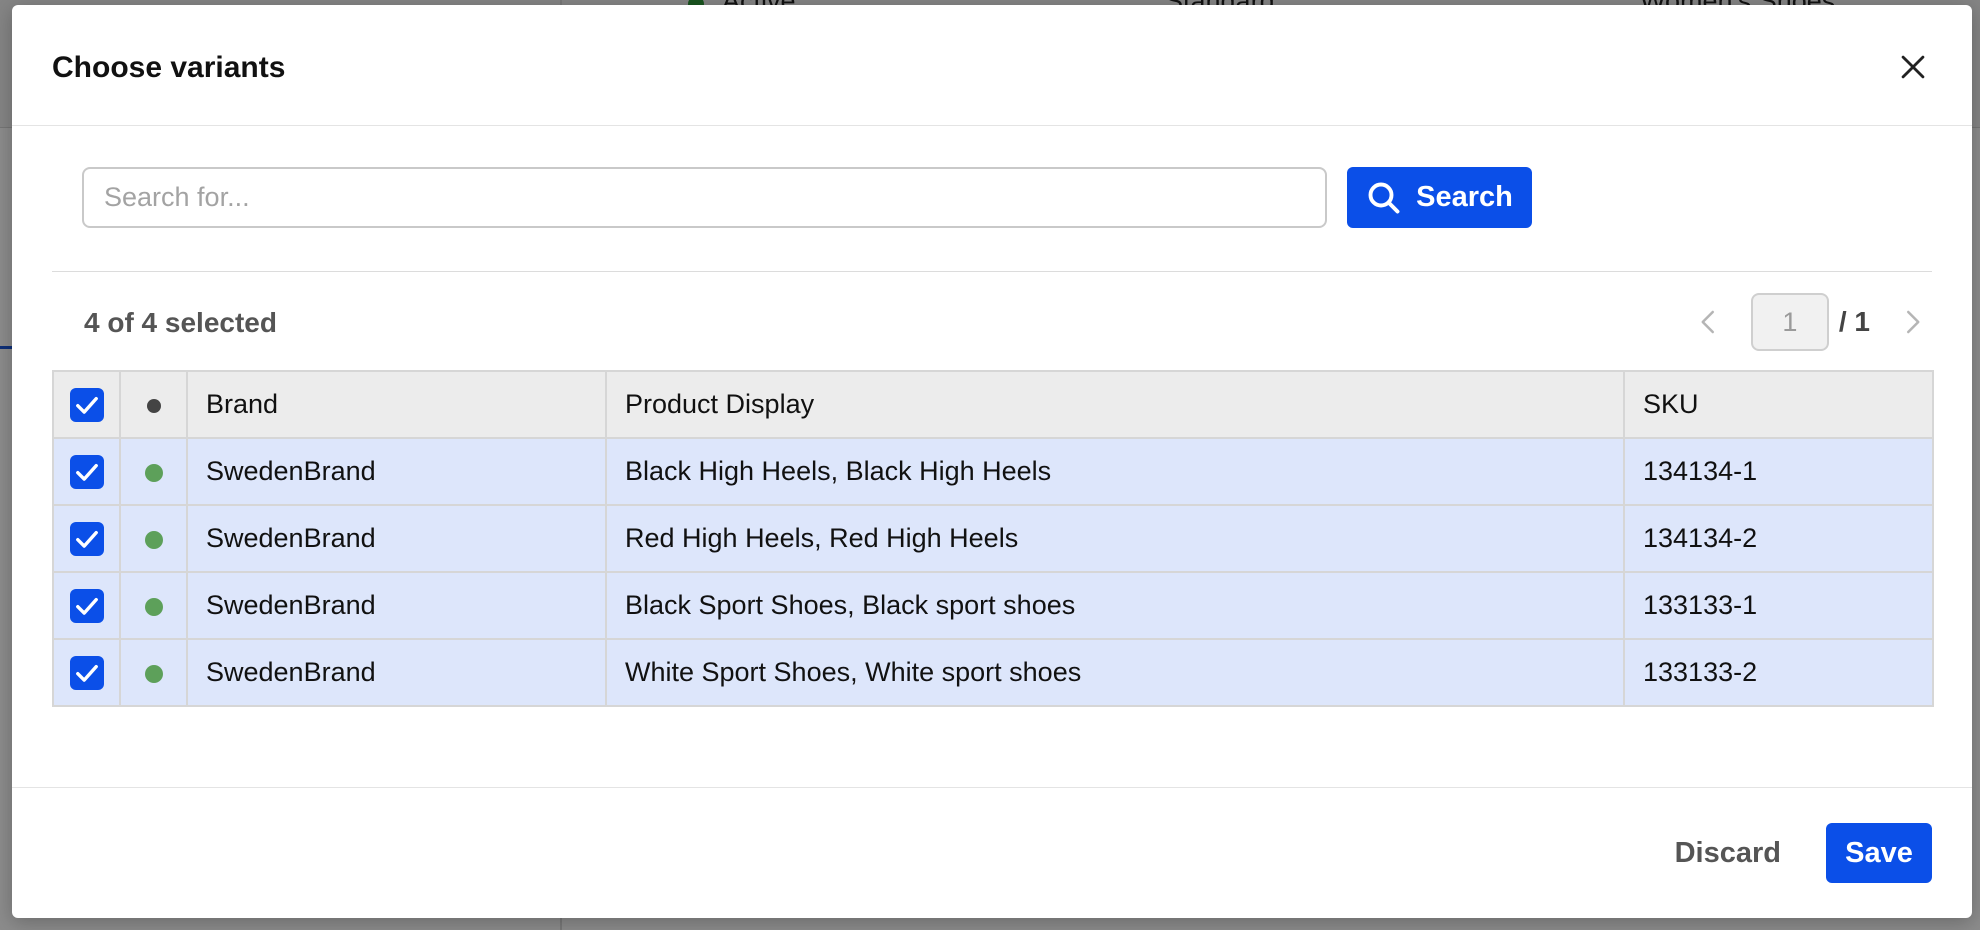  What do you see at coordinates (1789, 322) in the screenshot?
I see `page-number-input` at bounding box center [1789, 322].